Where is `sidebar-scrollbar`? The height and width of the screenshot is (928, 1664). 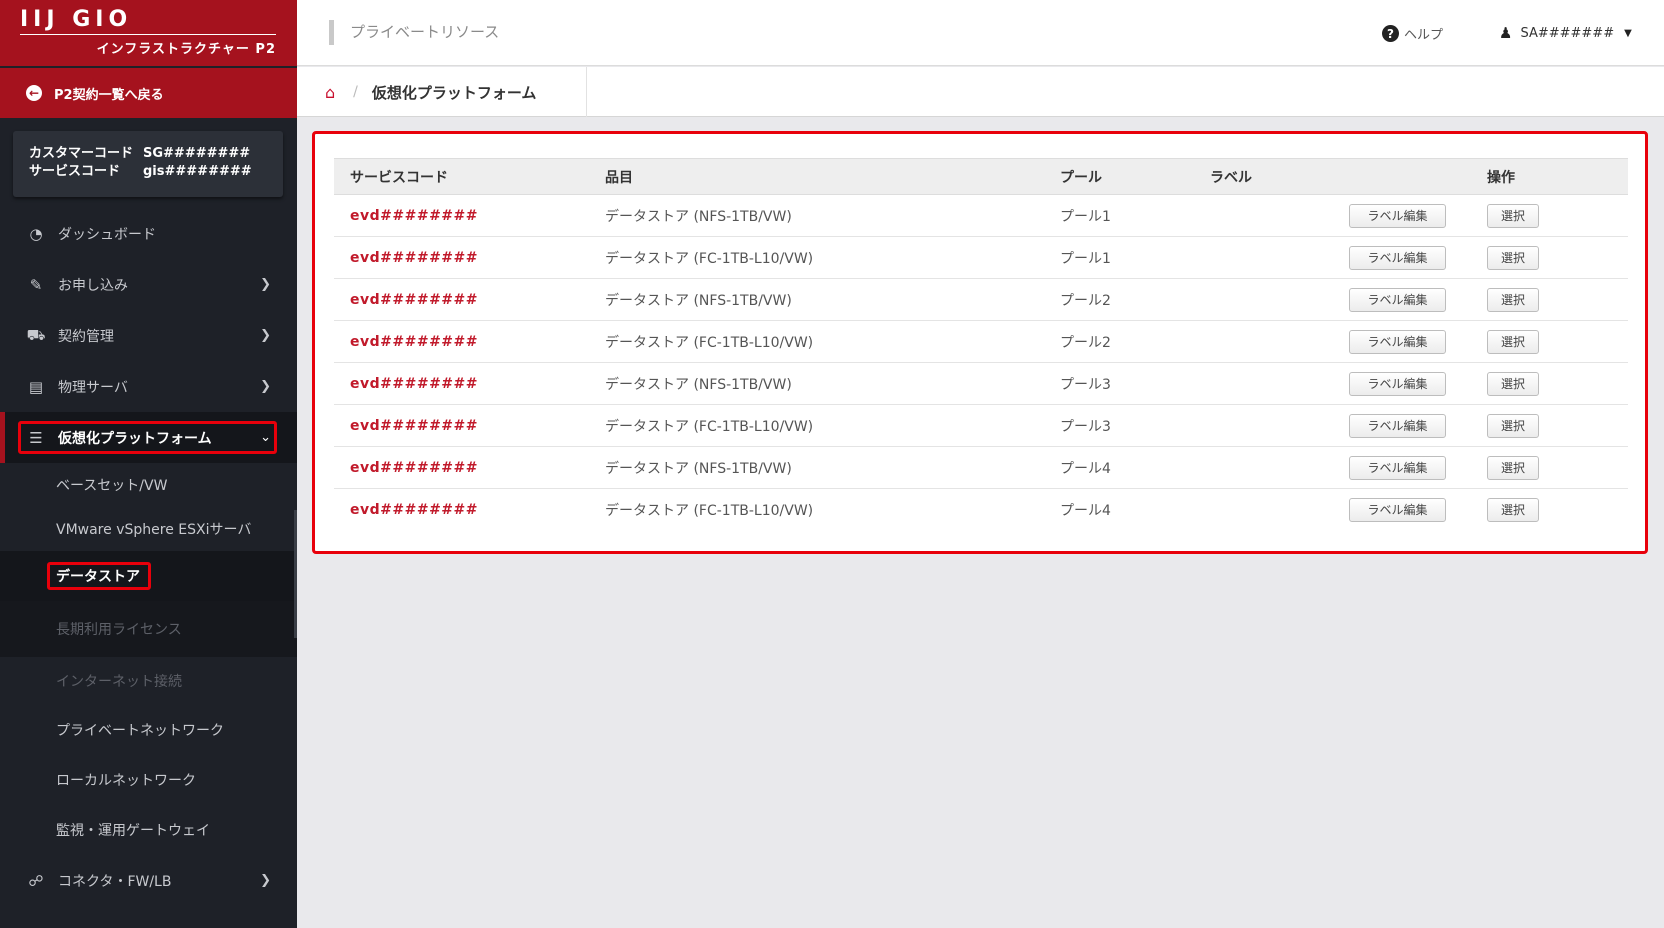 sidebar-scrollbar is located at coordinates (295, 574).